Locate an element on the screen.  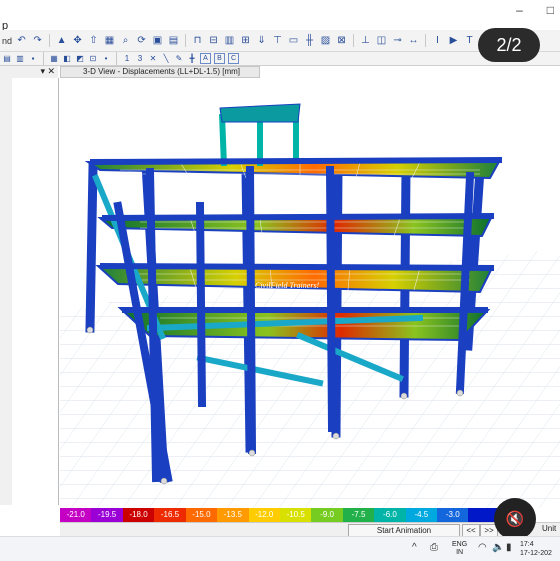
tower-icon: T is located at coordinates (469, 40).